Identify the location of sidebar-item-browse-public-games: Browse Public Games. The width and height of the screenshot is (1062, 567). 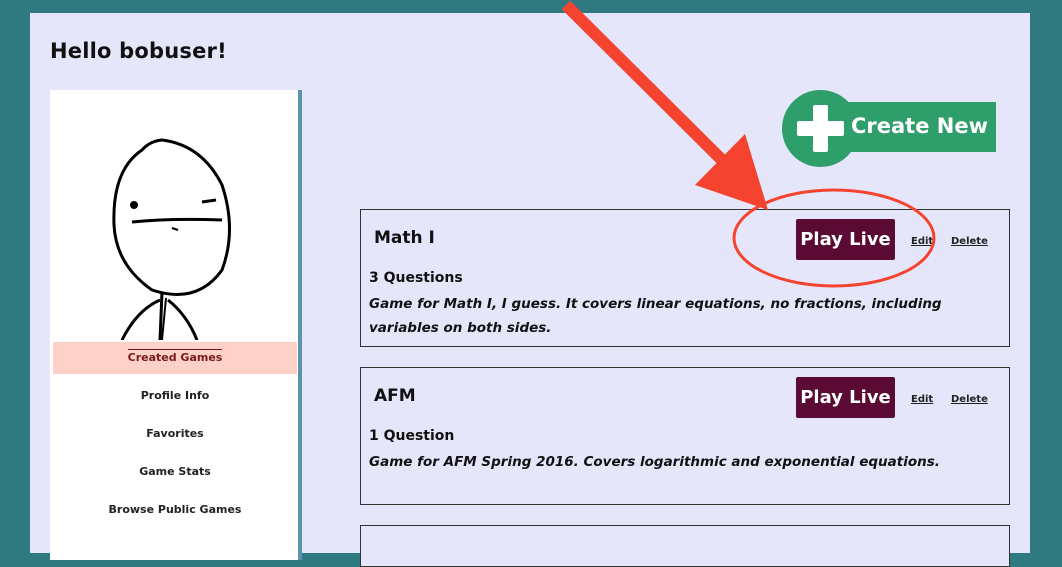
(175, 510).